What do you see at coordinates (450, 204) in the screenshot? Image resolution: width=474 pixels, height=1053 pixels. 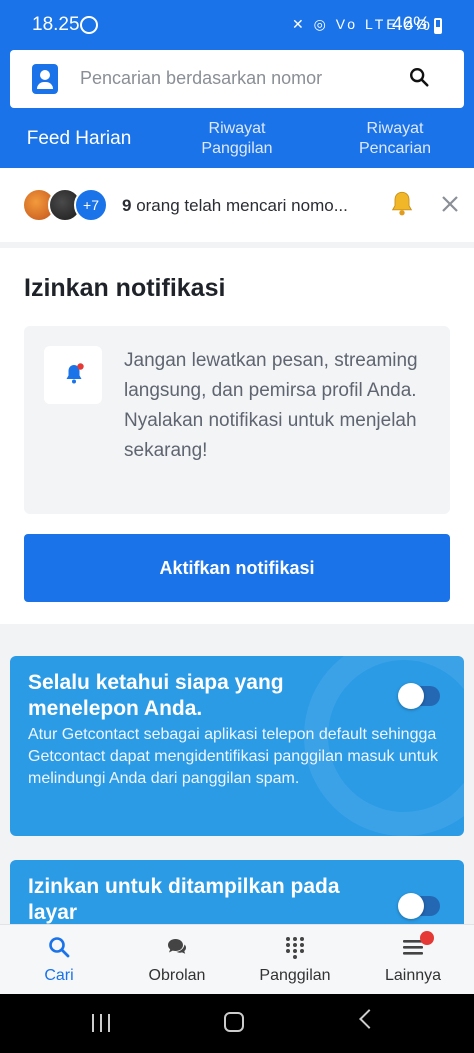 I see `close-icon` at bounding box center [450, 204].